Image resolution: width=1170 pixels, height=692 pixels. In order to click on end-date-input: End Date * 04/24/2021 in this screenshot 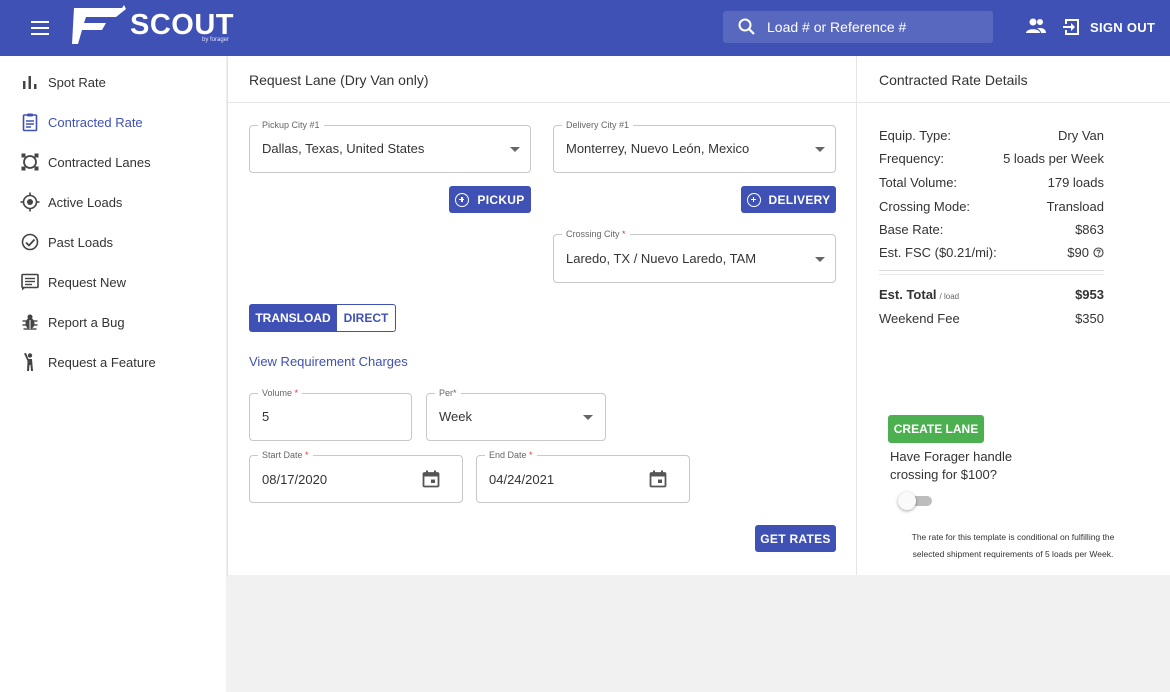, I will do `click(583, 476)`.